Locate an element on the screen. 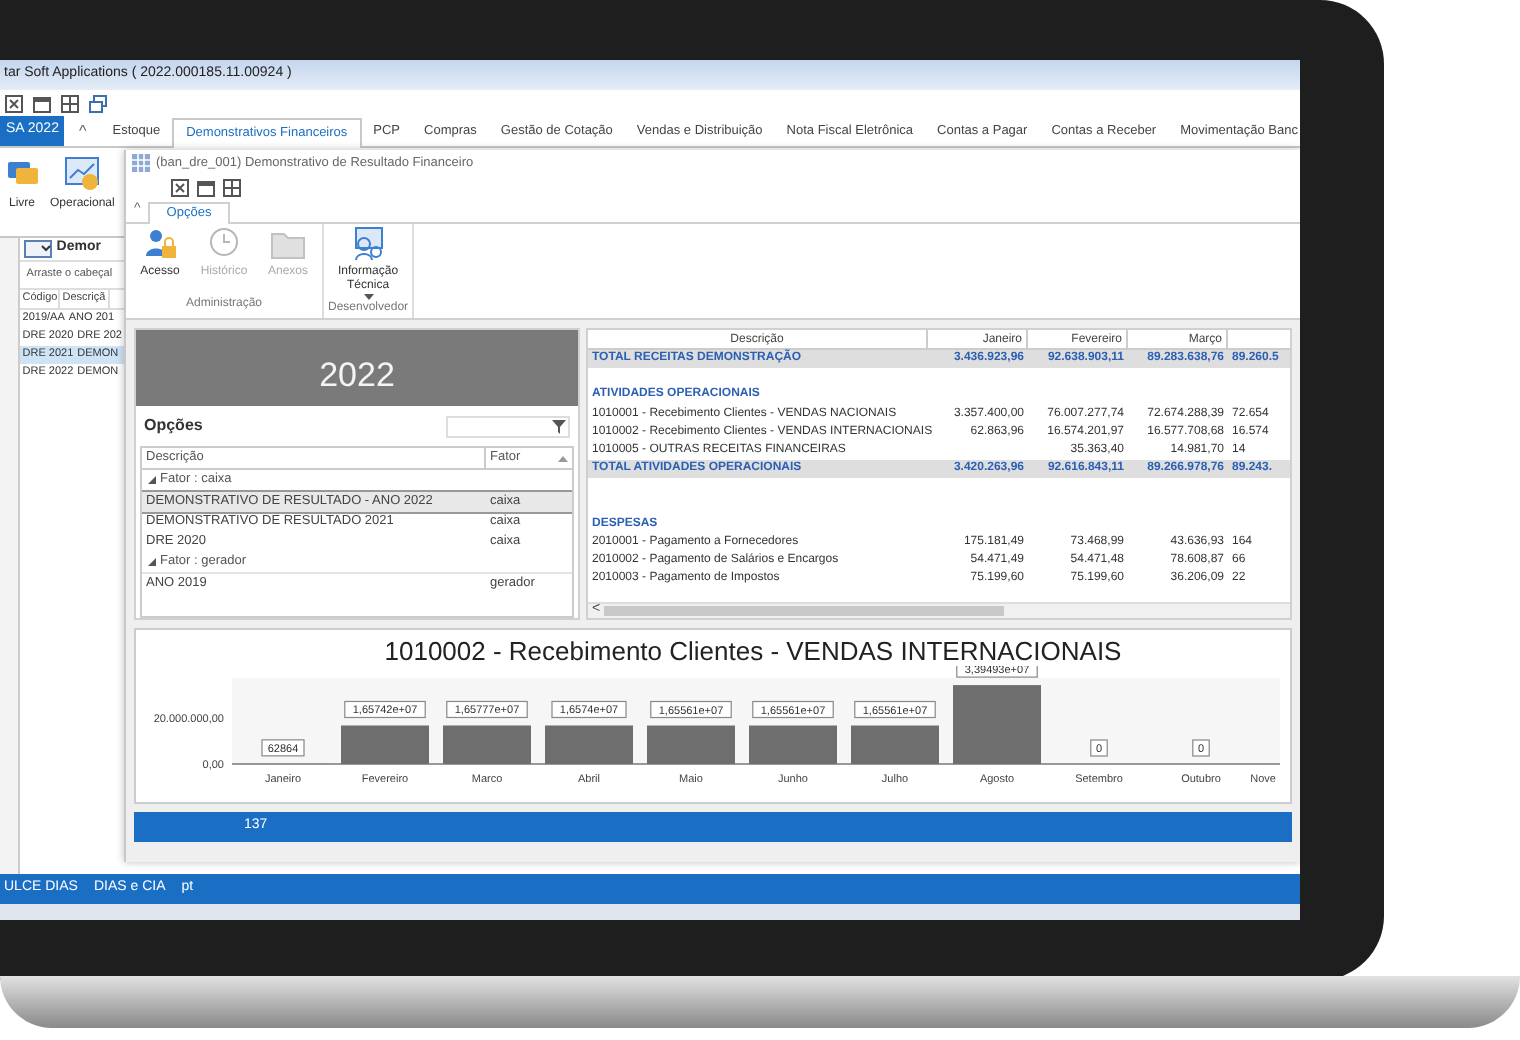  options-title: Opções is located at coordinates (173, 426).